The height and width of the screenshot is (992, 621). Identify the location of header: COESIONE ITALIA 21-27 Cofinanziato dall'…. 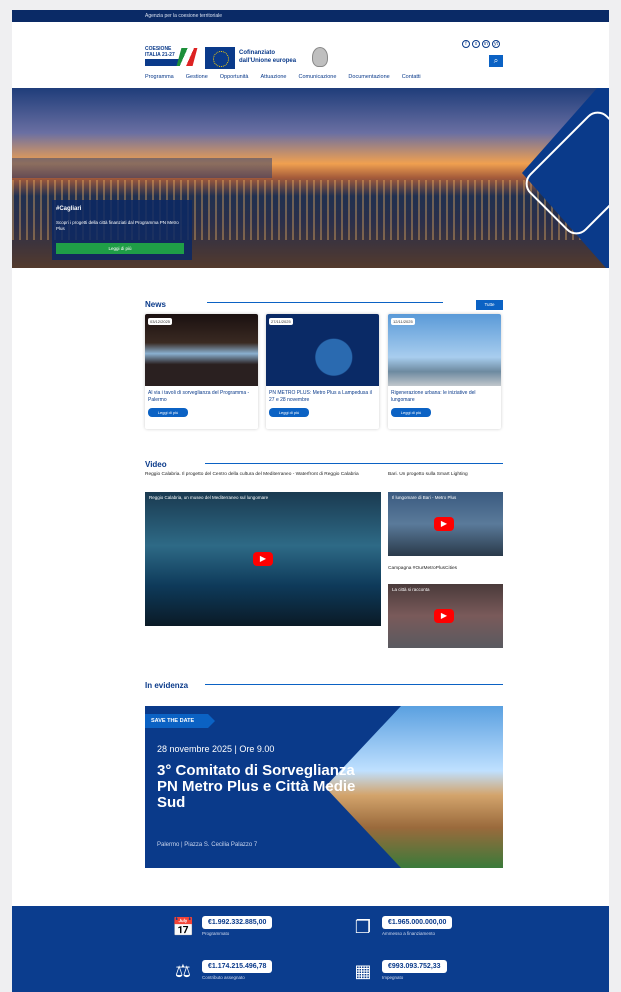
(310, 46).